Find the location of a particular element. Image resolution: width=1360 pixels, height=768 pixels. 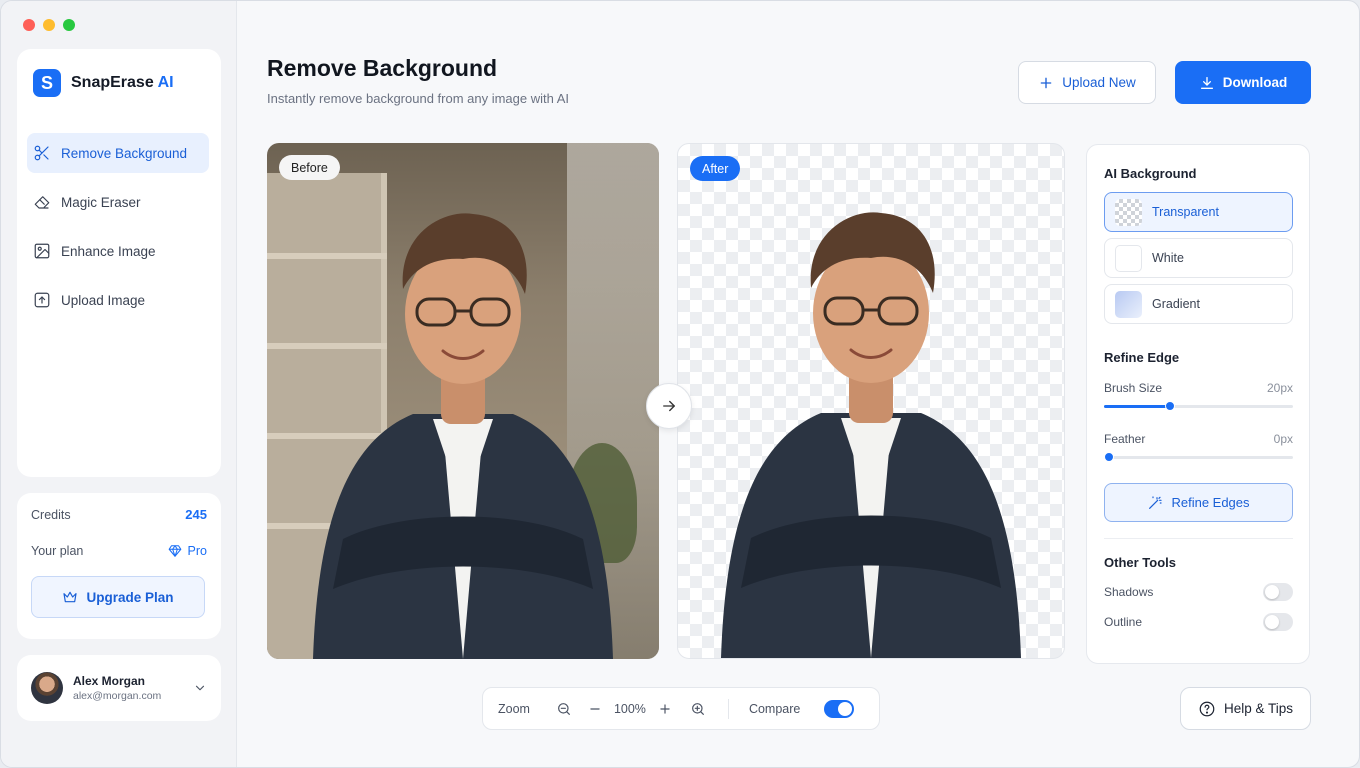

bg-option-transparent: Transparent is located at coordinates (1198, 212).